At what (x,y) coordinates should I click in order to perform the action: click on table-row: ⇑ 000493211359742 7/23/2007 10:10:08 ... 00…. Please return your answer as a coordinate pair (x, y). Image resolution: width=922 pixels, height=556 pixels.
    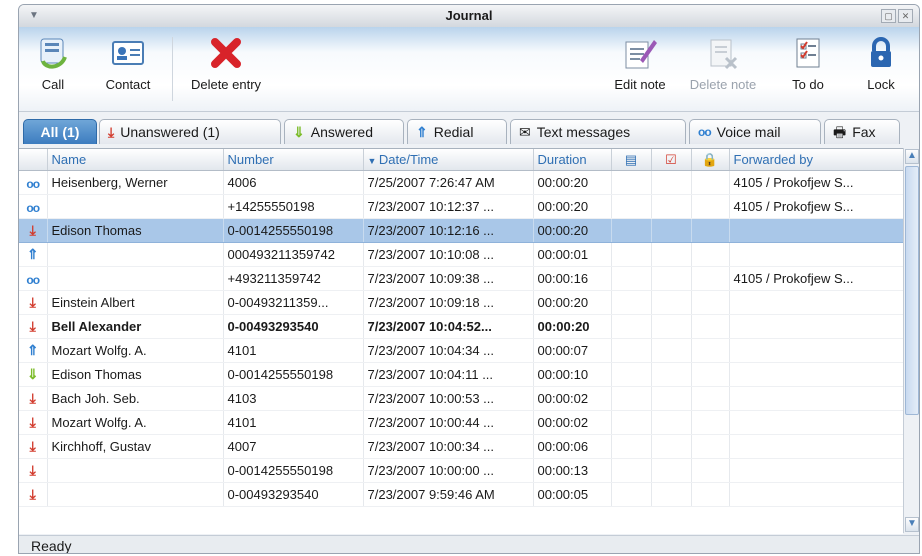
    Looking at the image, I should click on (461, 254).